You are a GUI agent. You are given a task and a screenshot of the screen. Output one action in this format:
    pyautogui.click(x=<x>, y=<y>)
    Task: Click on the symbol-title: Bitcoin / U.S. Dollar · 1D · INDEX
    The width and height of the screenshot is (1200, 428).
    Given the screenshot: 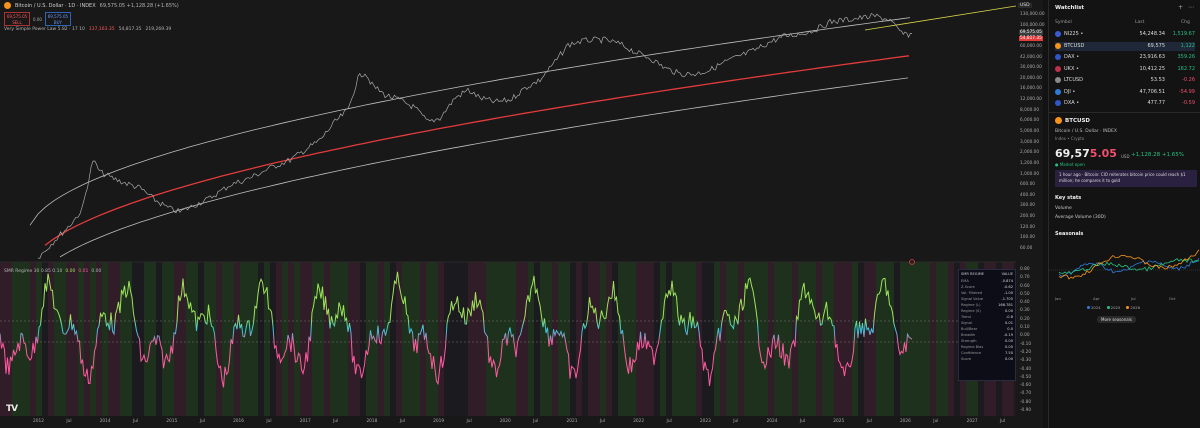 What is the action you would take?
    pyautogui.click(x=55, y=6)
    